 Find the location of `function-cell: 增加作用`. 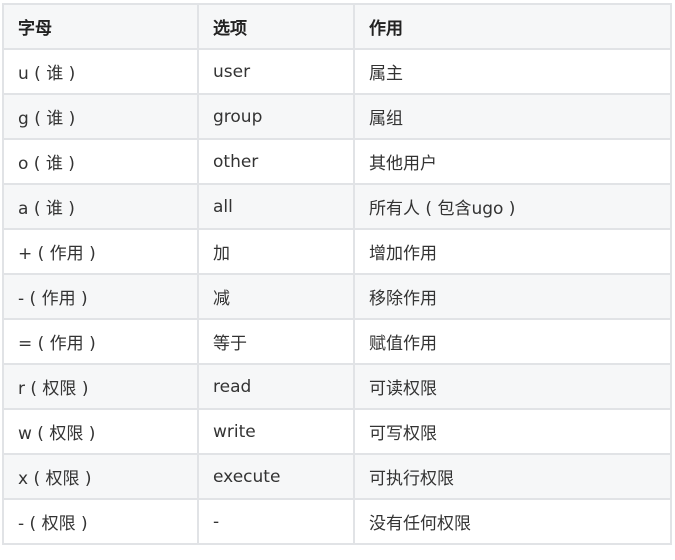

function-cell: 增加作用 is located at coordinates (512, 251).